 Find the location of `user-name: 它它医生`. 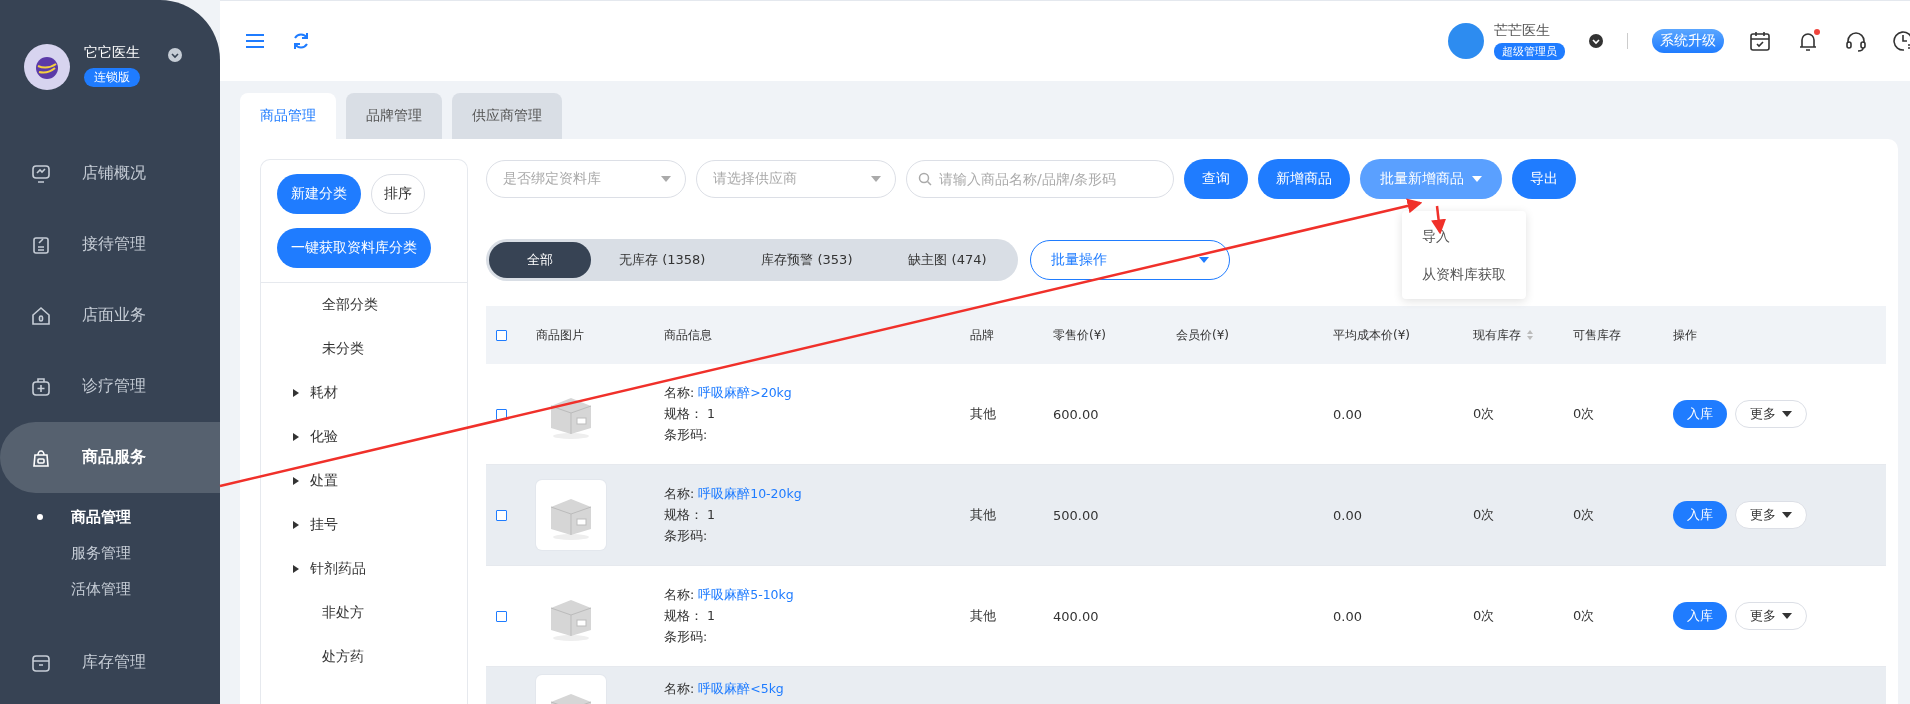

user-name: 它它医生 is located at coordinates (112, 53).